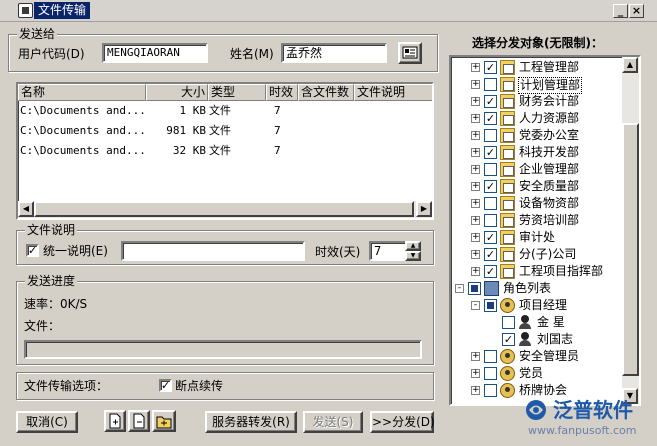  Describe the element at coordinates (537, 288) in the screenshot. I see `tree-item: - 角色列表` at that location.